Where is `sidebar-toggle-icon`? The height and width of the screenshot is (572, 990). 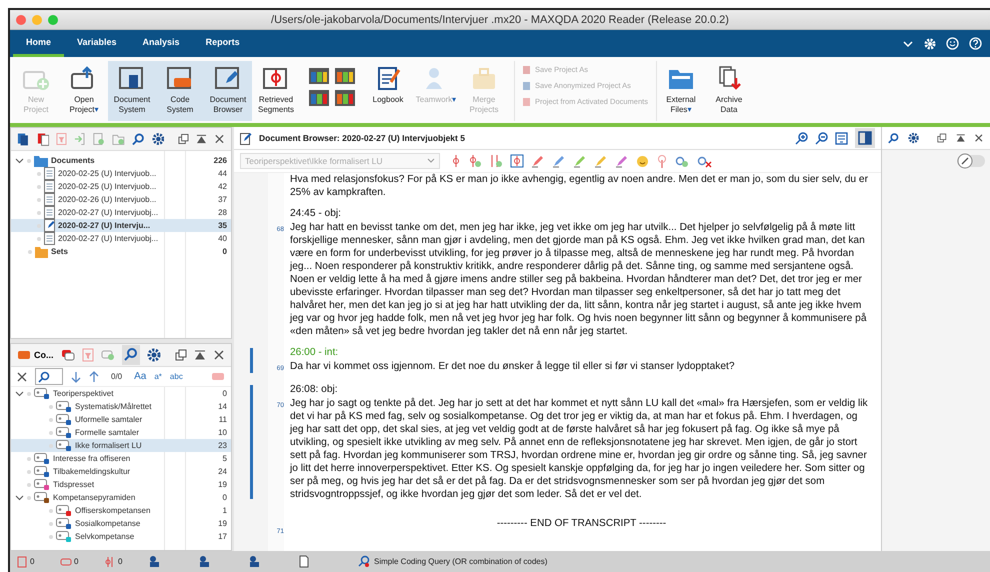
sidebar-toggle-icon is located at coordinates (865, 138).